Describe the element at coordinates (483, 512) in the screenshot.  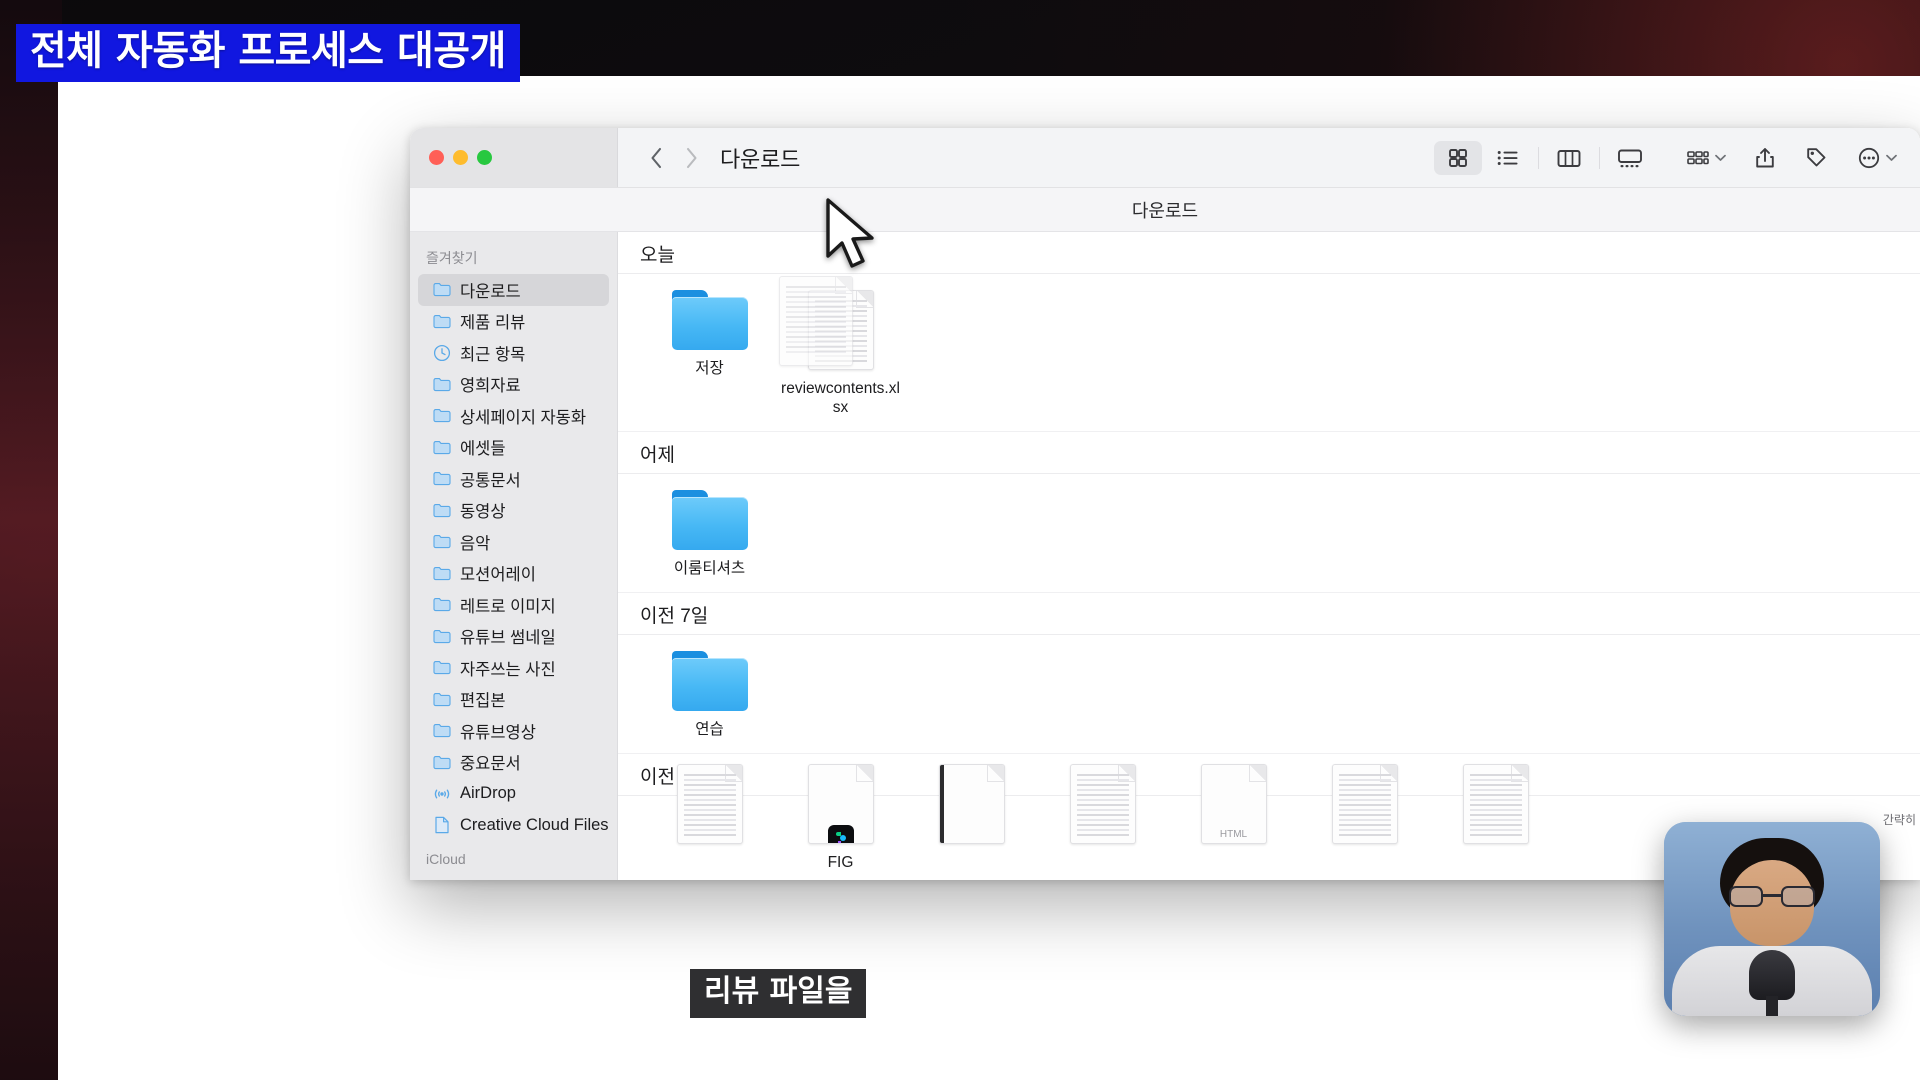
I see `sidebar-item-label: 동영상` at that location.